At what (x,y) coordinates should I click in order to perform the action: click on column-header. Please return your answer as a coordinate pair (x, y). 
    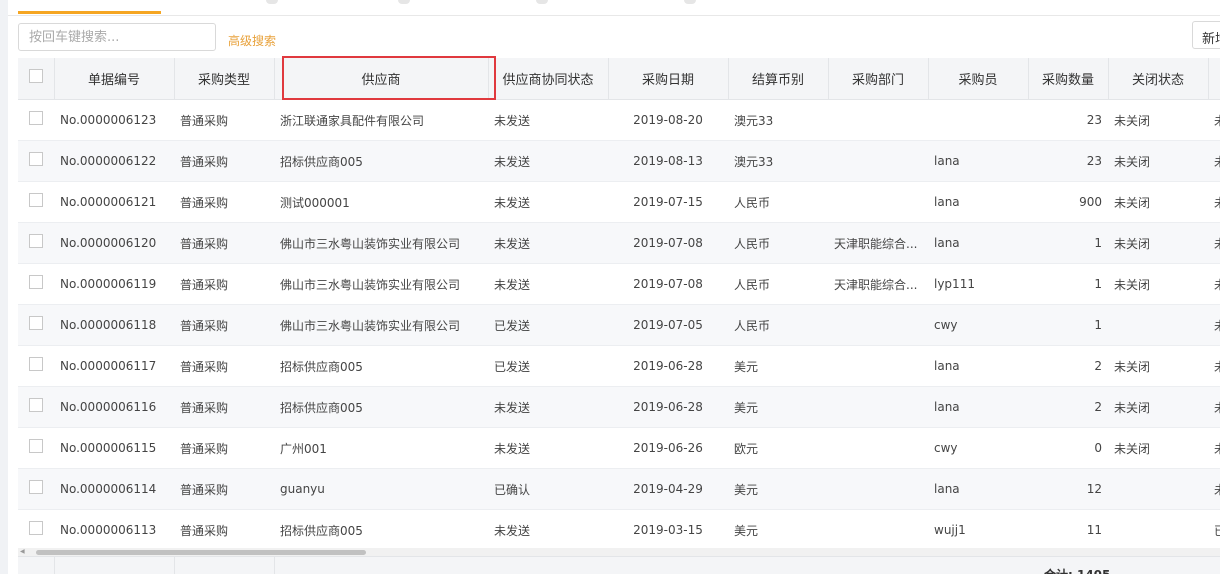
    Looking at the image, I should click on (1214, 79).